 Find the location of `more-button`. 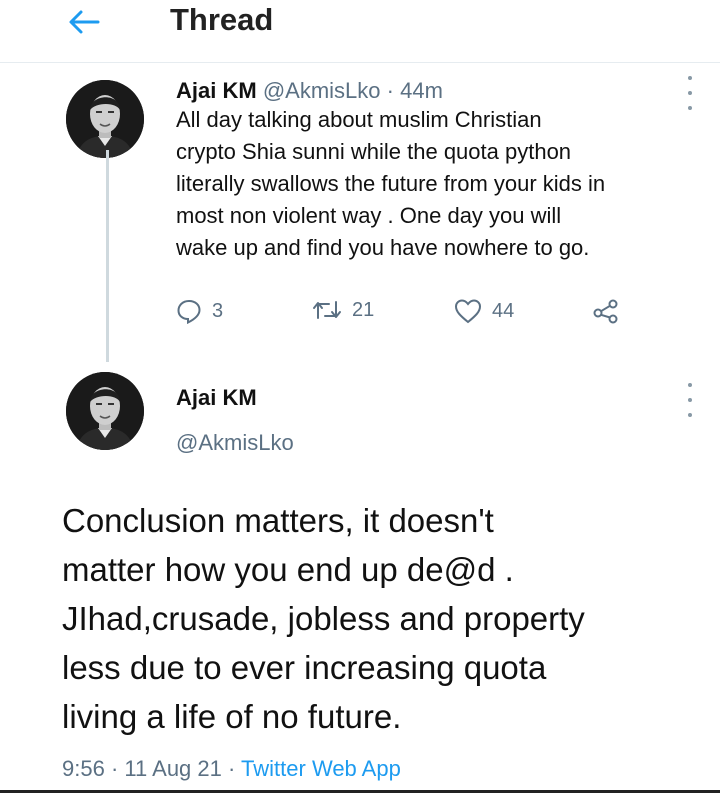

more-button is located at coordinates (690, 400).